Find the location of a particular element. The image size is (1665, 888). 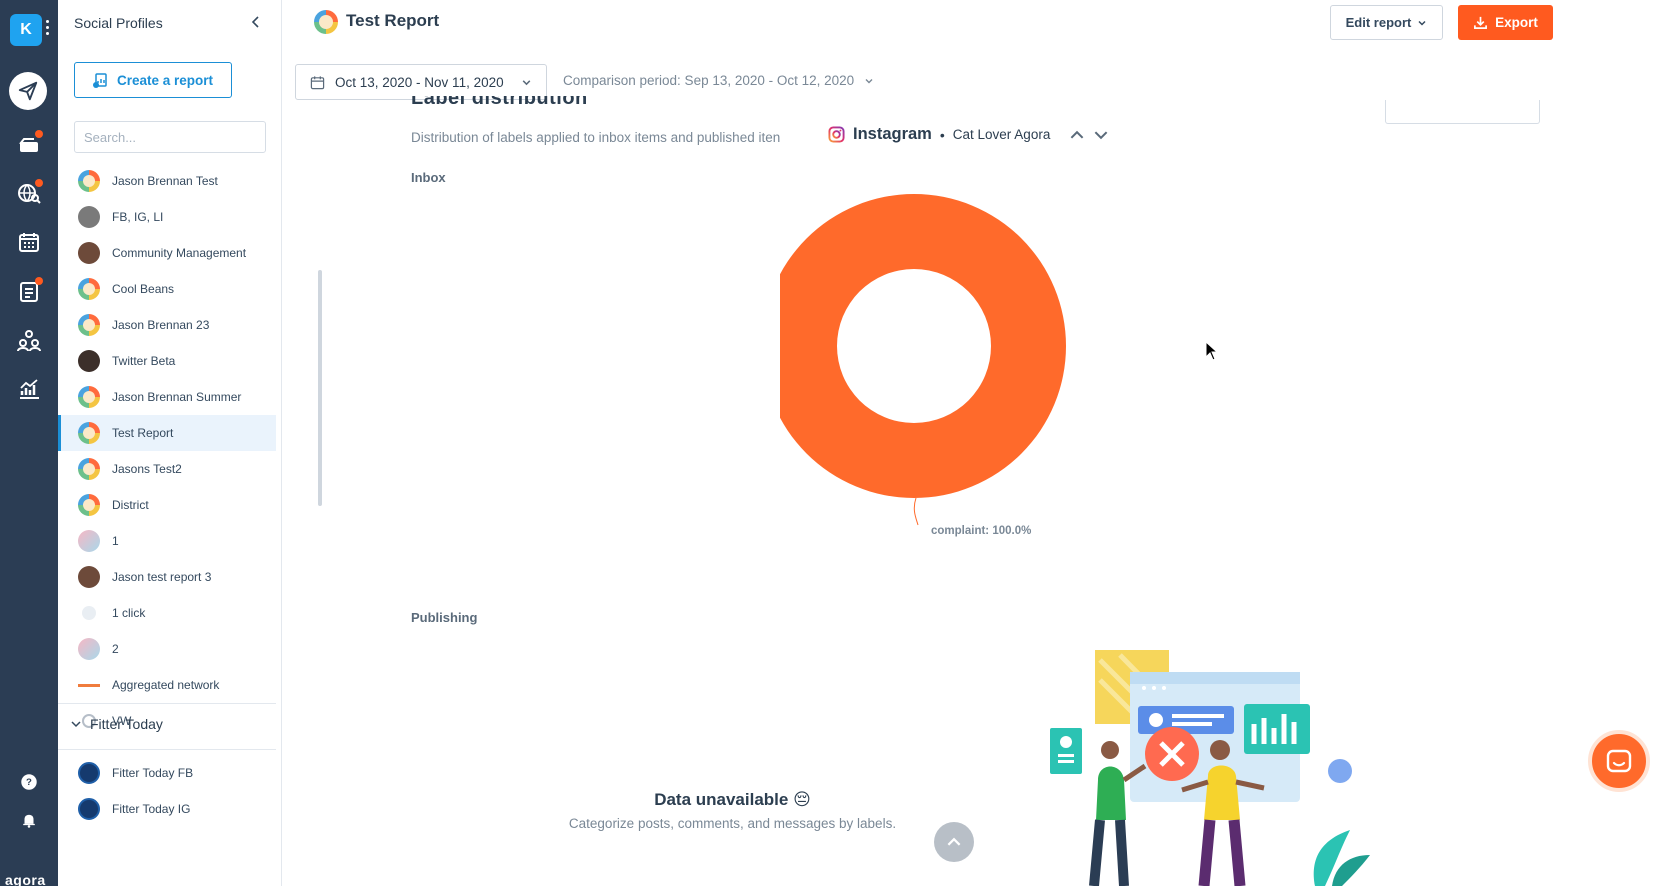

list-item: District is located at coordinates (167, 505).